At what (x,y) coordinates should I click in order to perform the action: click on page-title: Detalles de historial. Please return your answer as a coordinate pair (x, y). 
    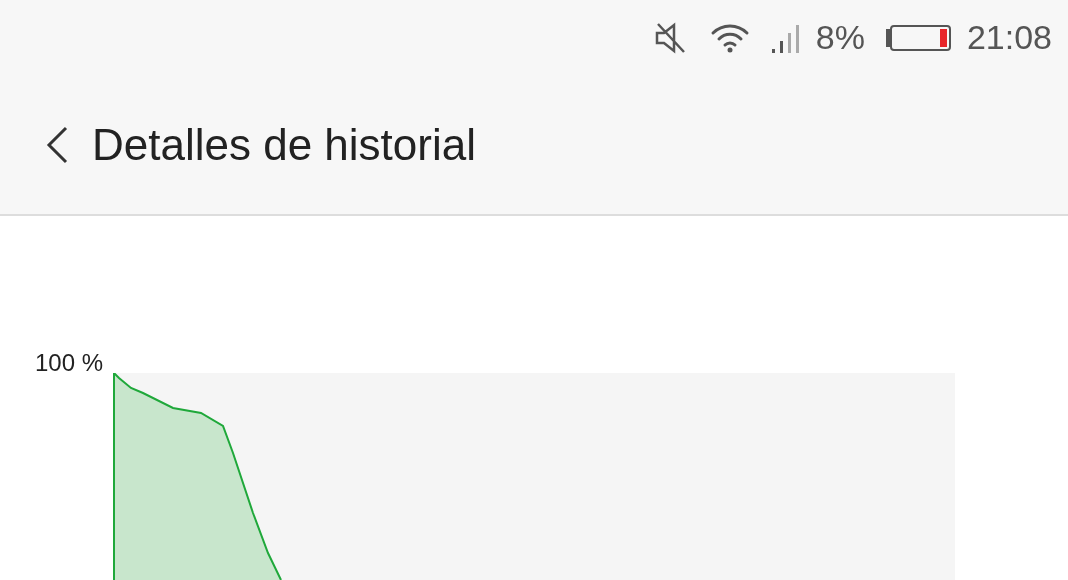
    Looking at the image, I should click on (284, 144).